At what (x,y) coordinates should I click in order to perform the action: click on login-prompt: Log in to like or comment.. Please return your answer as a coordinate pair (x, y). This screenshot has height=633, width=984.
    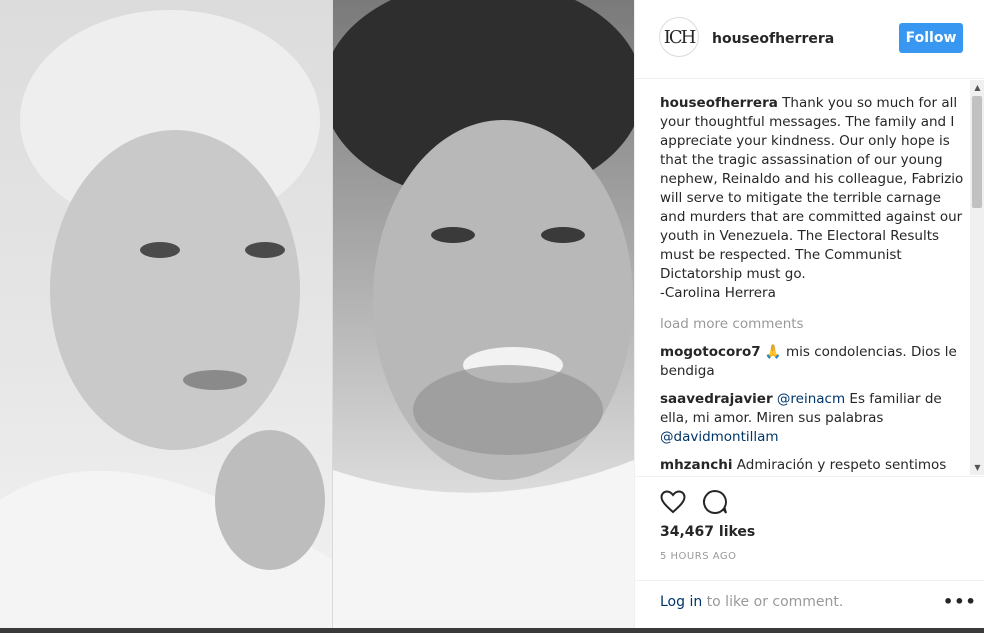
    Looking at the image, I should click on (751, 602).